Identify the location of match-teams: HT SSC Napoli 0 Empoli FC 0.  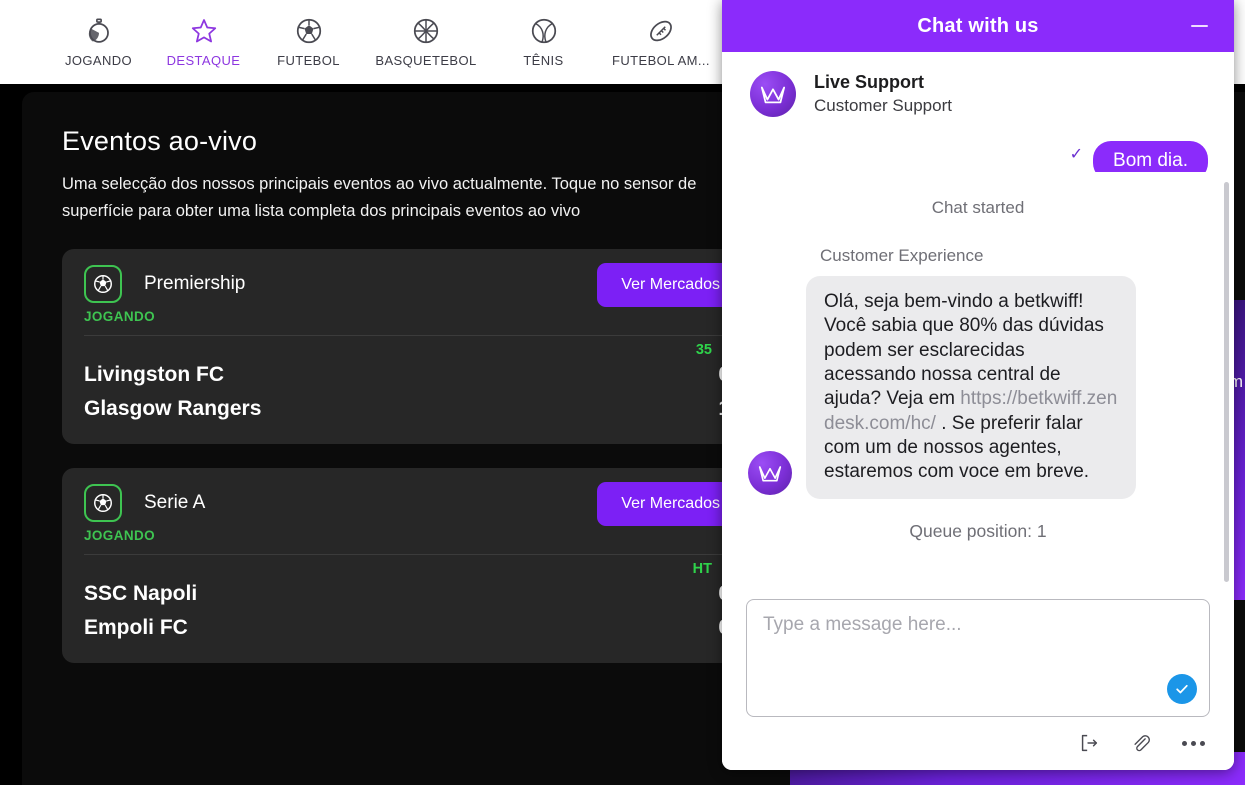
(412, 603).